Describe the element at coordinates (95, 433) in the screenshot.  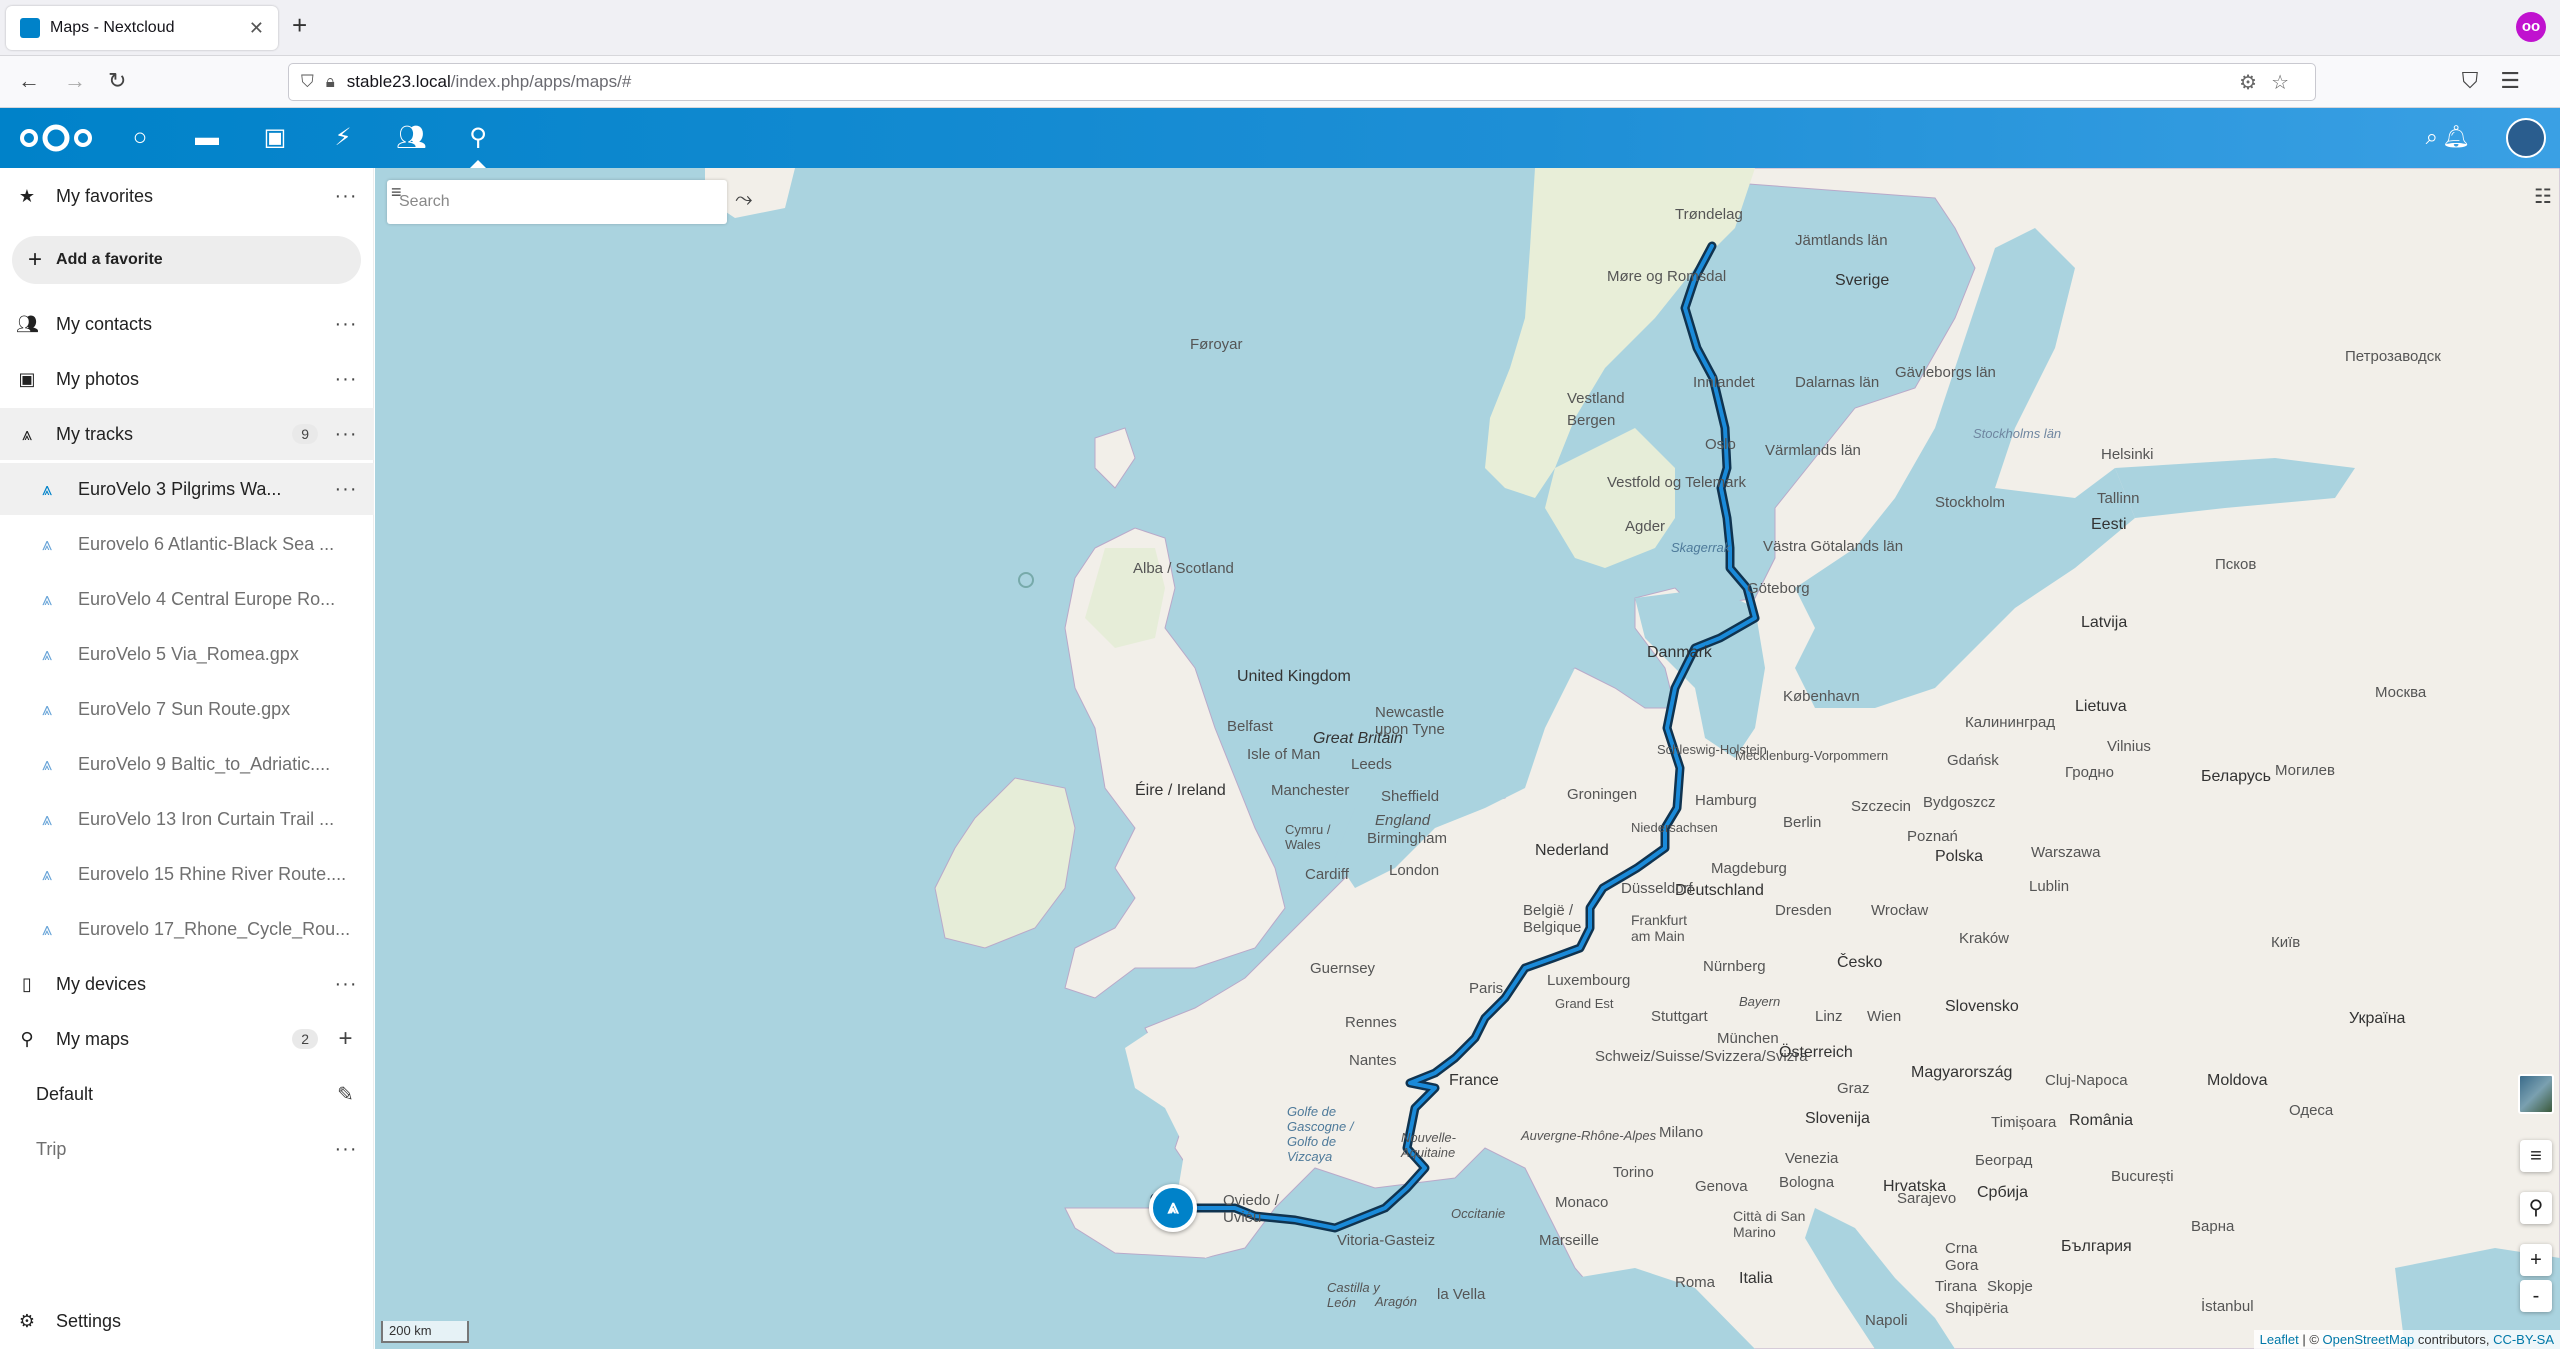
I see `sidebar-item-label: My tracks` at that location.